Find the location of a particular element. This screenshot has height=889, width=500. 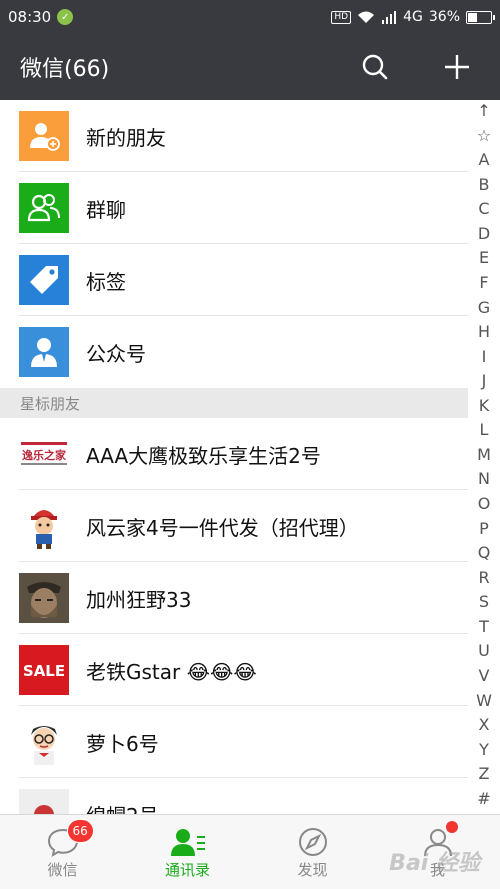

add-button is located at coordinates (457, 67).